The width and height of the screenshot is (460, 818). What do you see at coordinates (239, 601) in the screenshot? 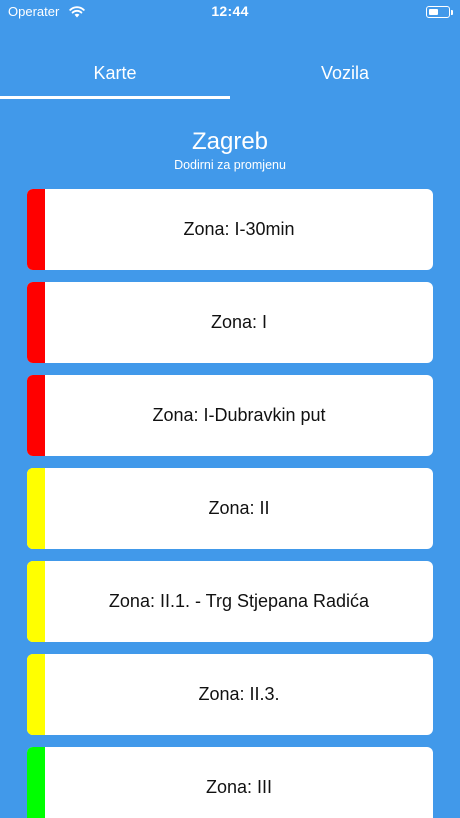
I see `zone-label: Zona: II.1. - Trg Stjepana Radića` at bounding box center [239, 601].